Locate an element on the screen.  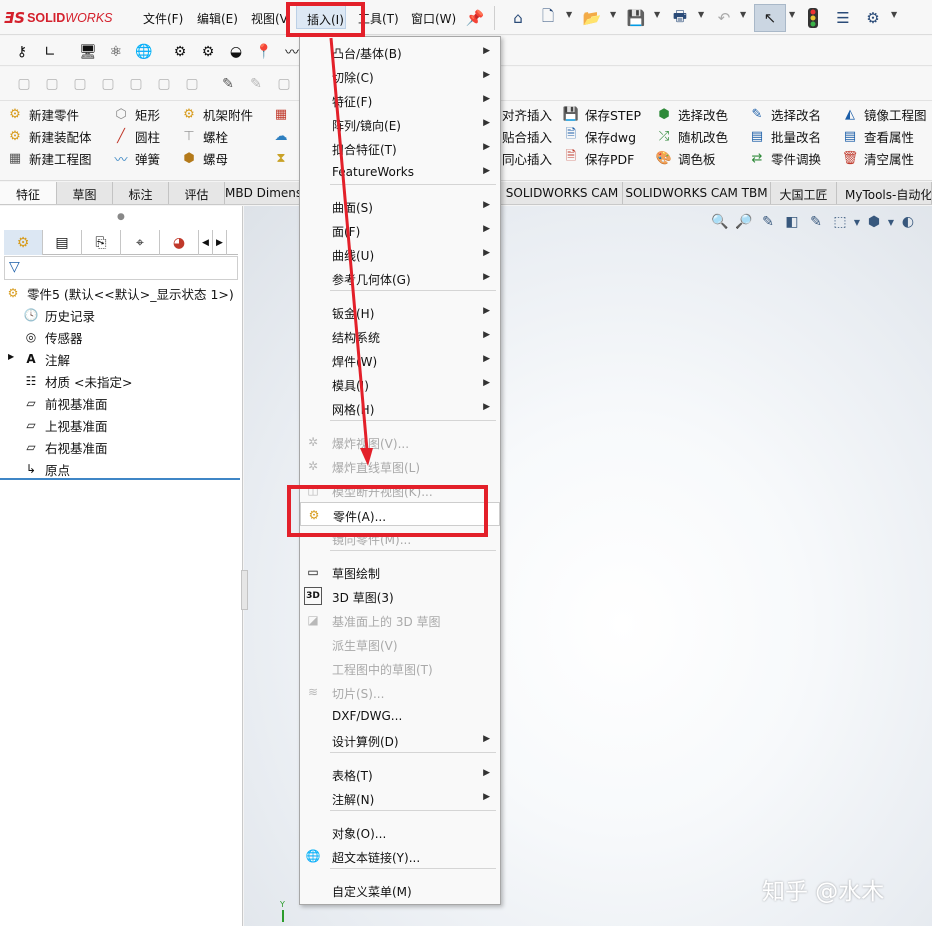
zoom-area-icon: 🔎 is located at coordinates (744, 222).